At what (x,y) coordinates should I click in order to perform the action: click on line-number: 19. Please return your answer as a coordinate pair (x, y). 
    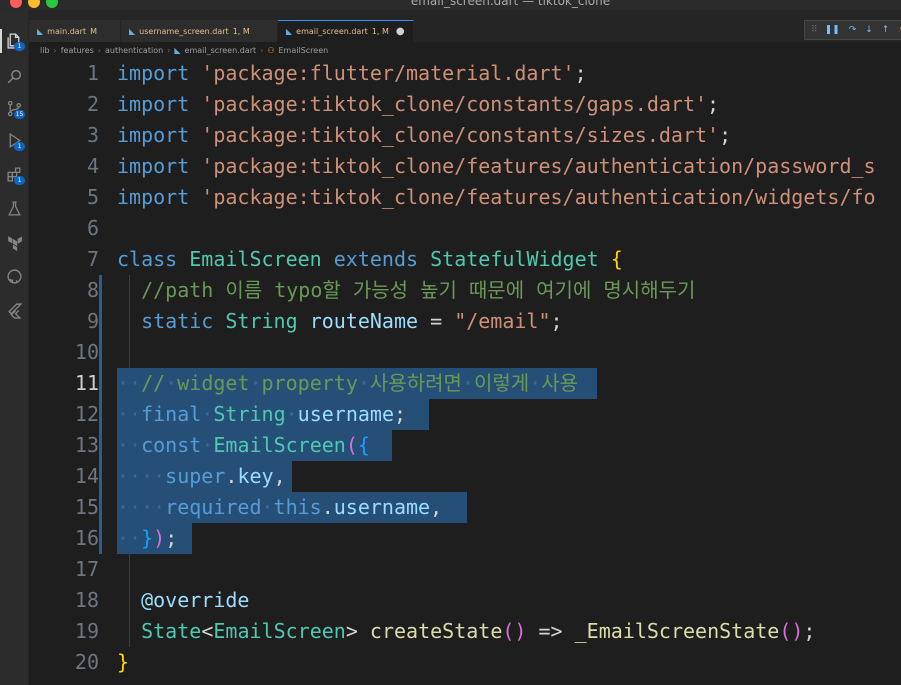
    Looking at the image, I should click on (86, 631).